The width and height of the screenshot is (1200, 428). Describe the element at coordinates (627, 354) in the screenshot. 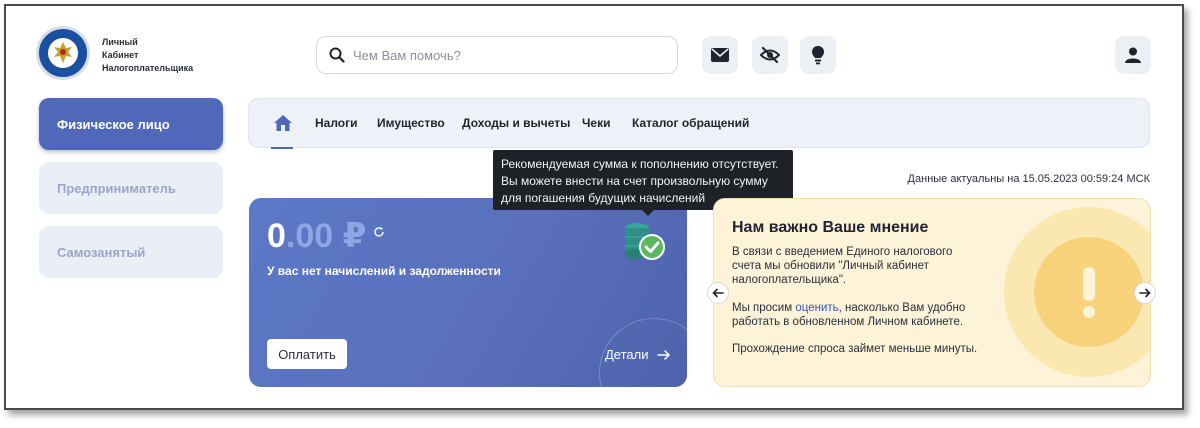

I see `details-label: Детали` at that location.